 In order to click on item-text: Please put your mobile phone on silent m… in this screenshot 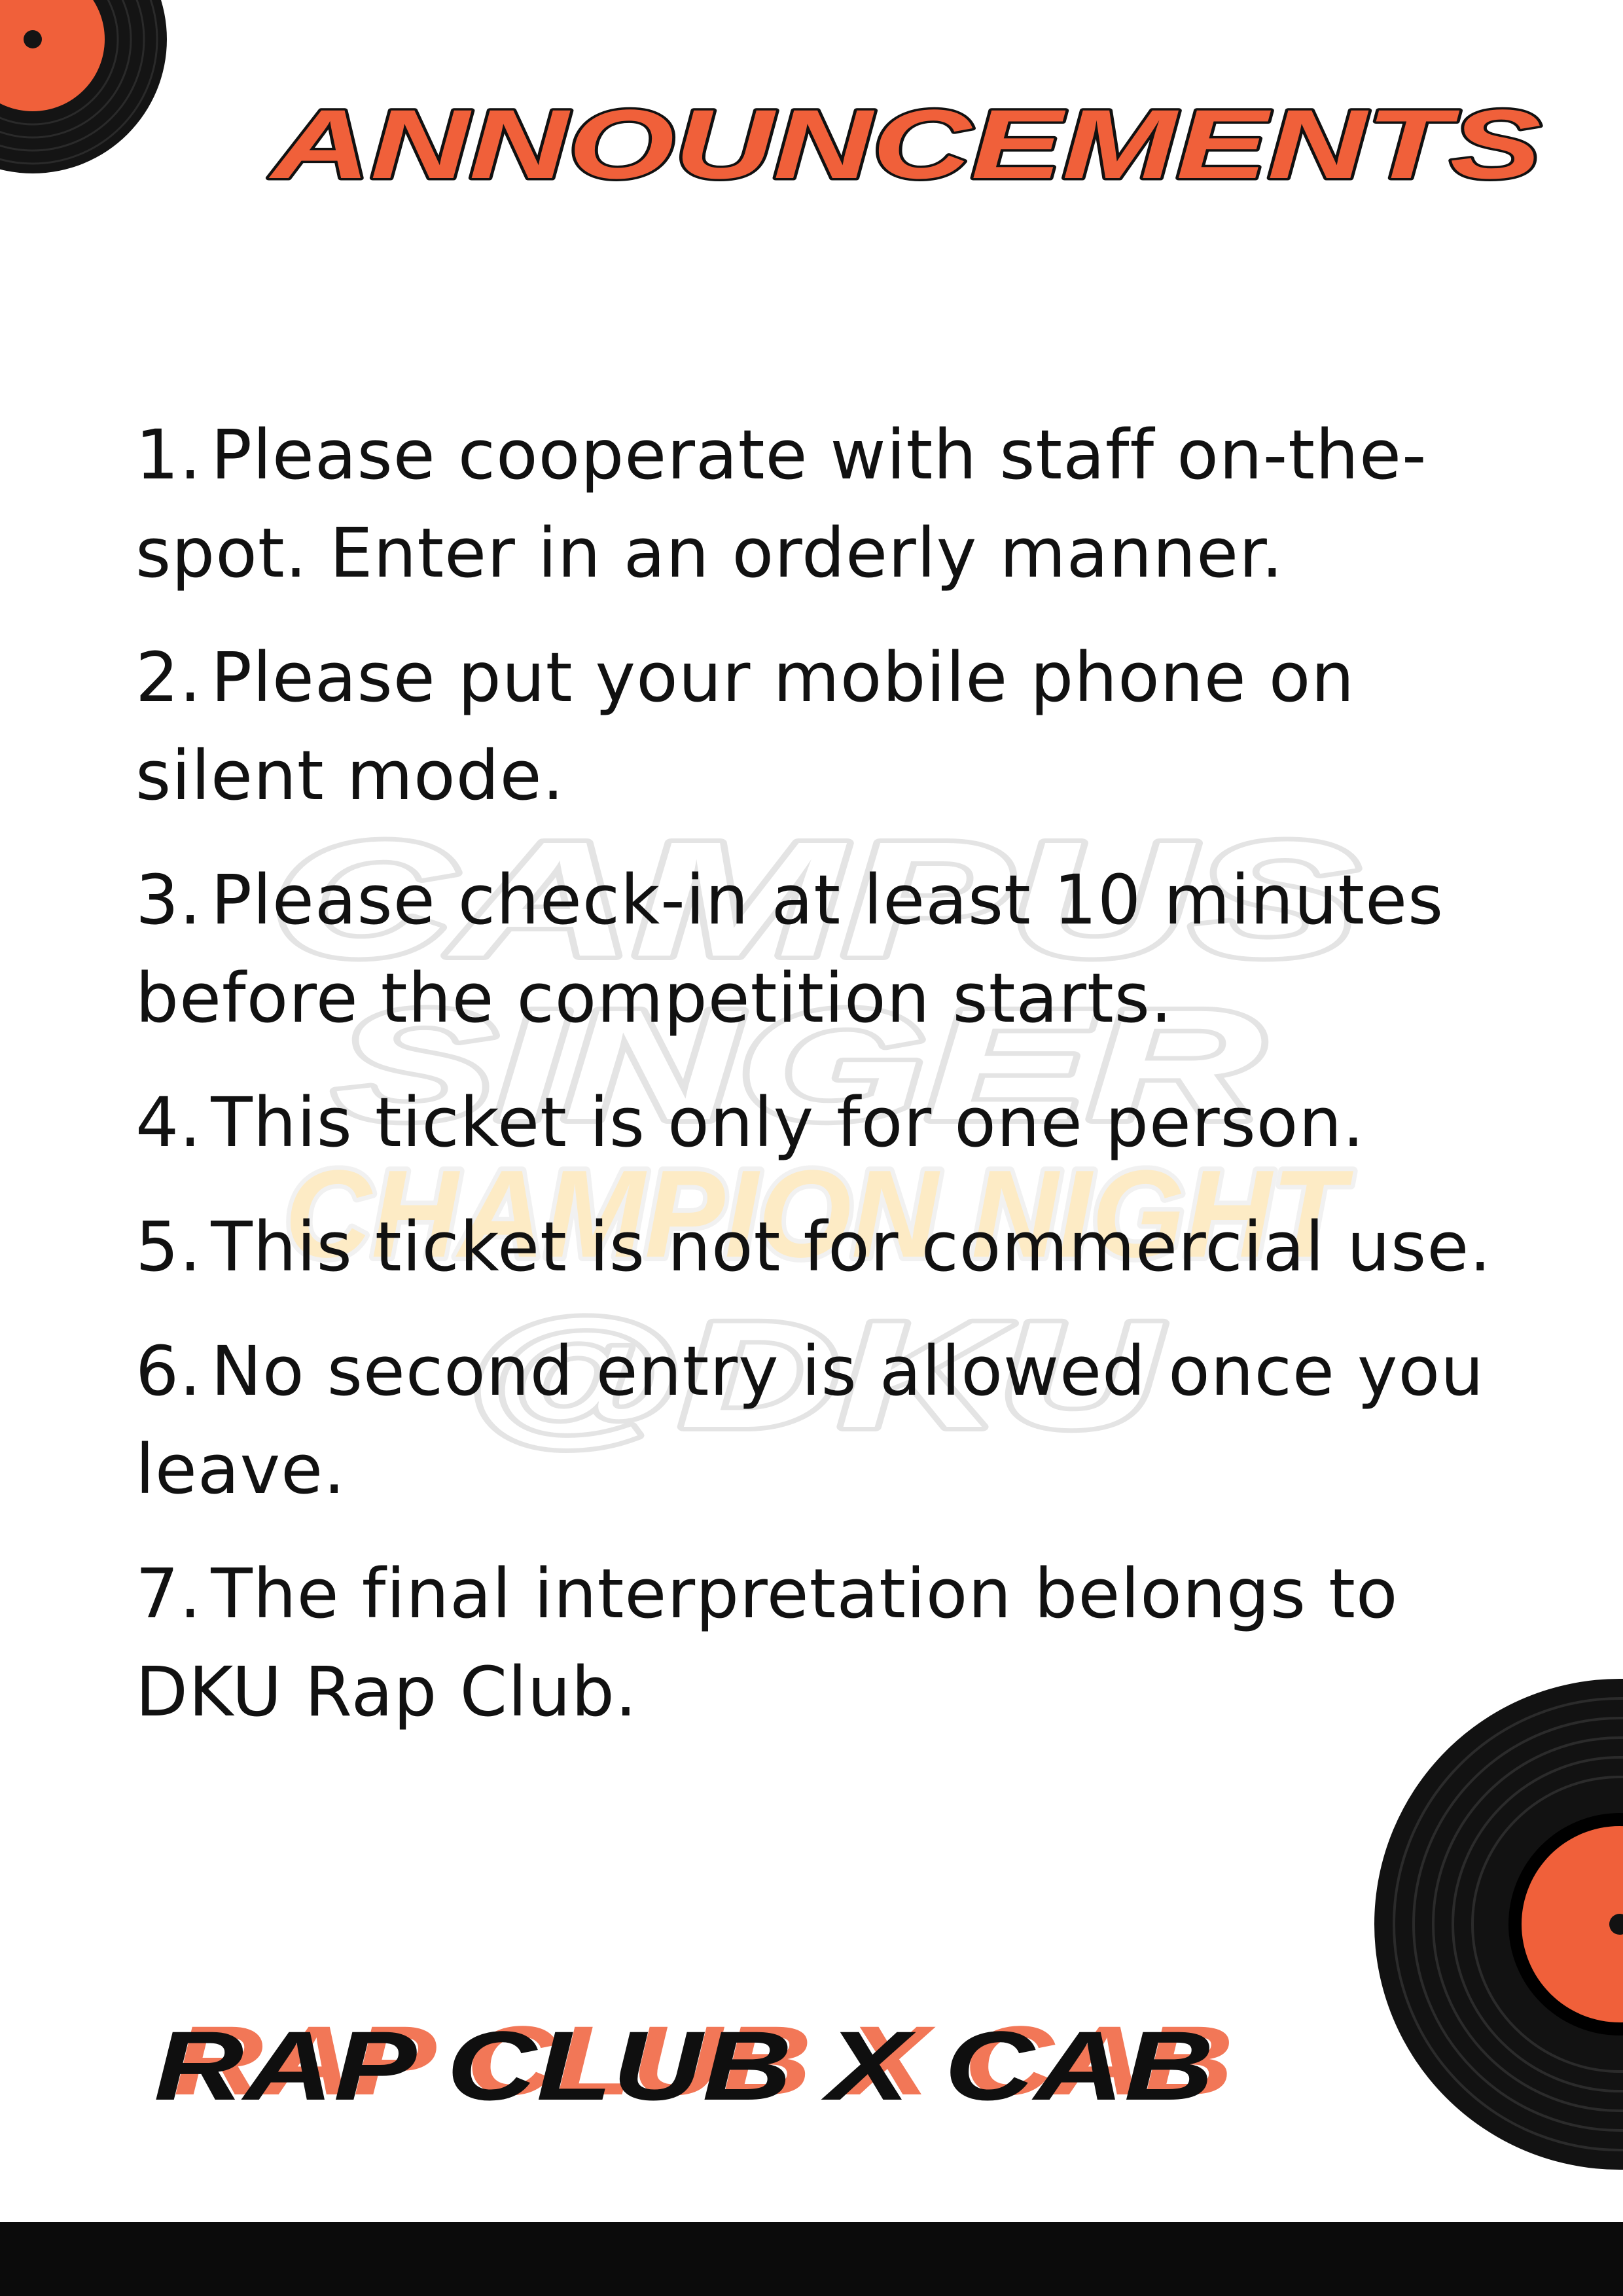, I will do `click(745, 726)`.